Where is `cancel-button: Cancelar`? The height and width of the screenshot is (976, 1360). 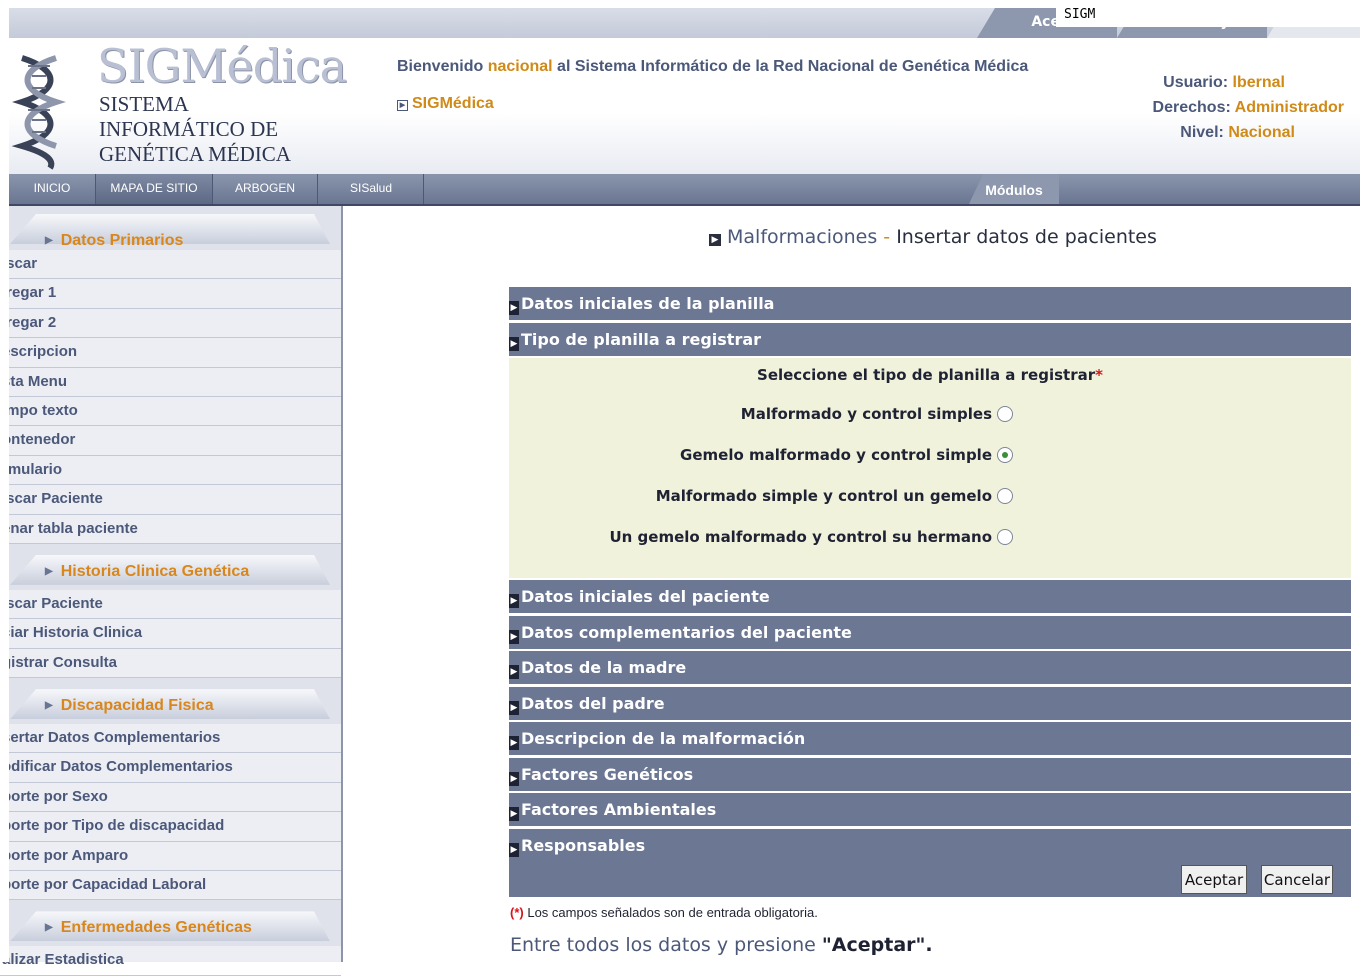 cancel-button: Cancelar is located at coordinates (1297, 879).